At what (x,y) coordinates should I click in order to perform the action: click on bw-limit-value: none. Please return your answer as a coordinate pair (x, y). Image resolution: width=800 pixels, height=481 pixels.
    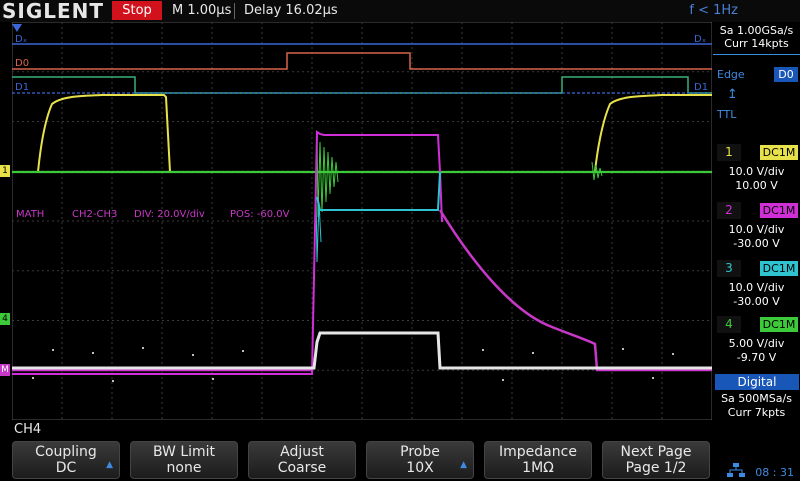
    Looking at the image, I should click on (184, 468).